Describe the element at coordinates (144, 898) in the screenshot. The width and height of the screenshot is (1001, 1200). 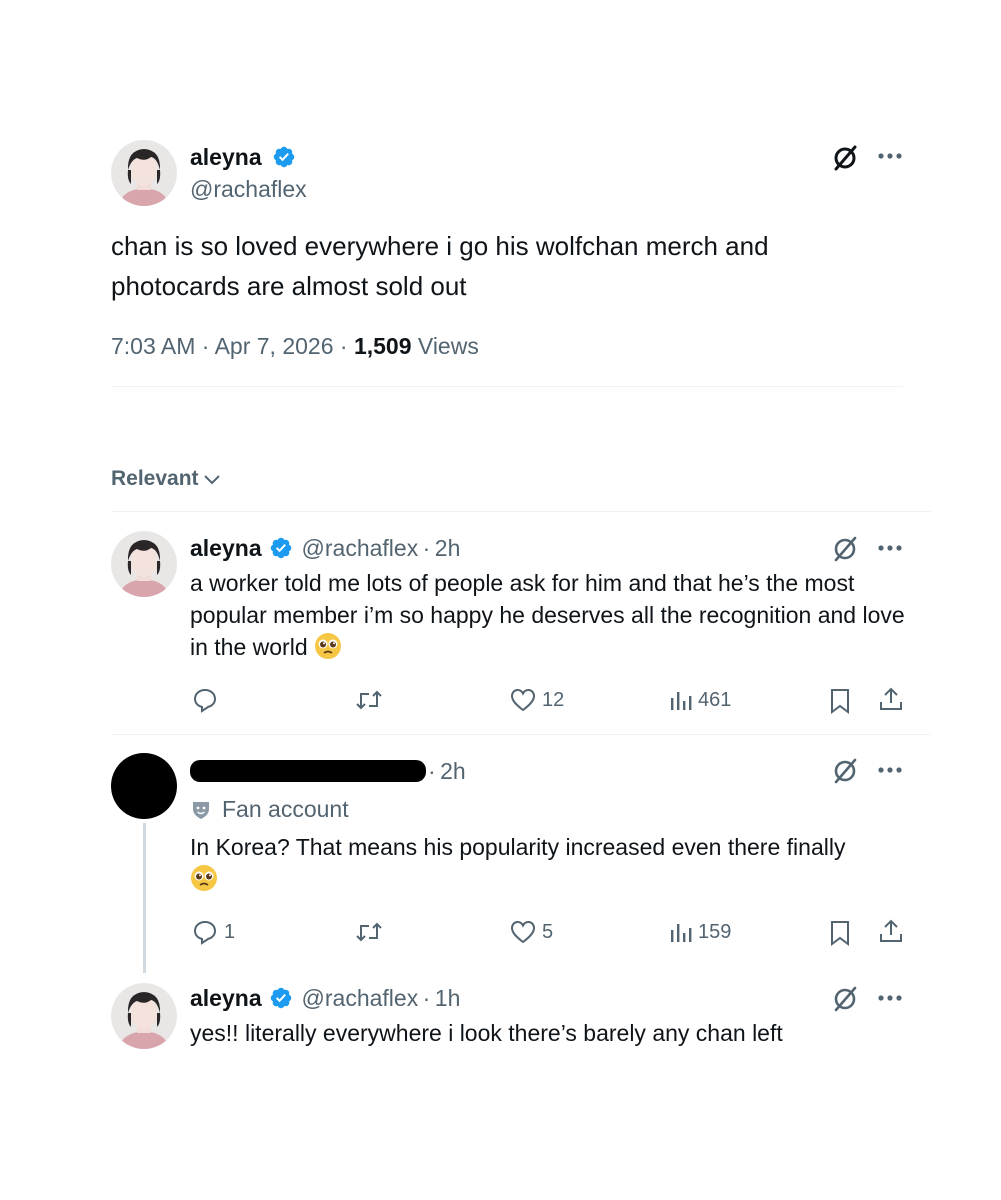
I see `thread-line` at that location.